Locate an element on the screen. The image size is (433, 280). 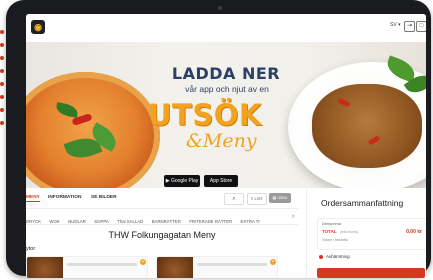
section-heading: ytor is located at coordinates (31, 249).